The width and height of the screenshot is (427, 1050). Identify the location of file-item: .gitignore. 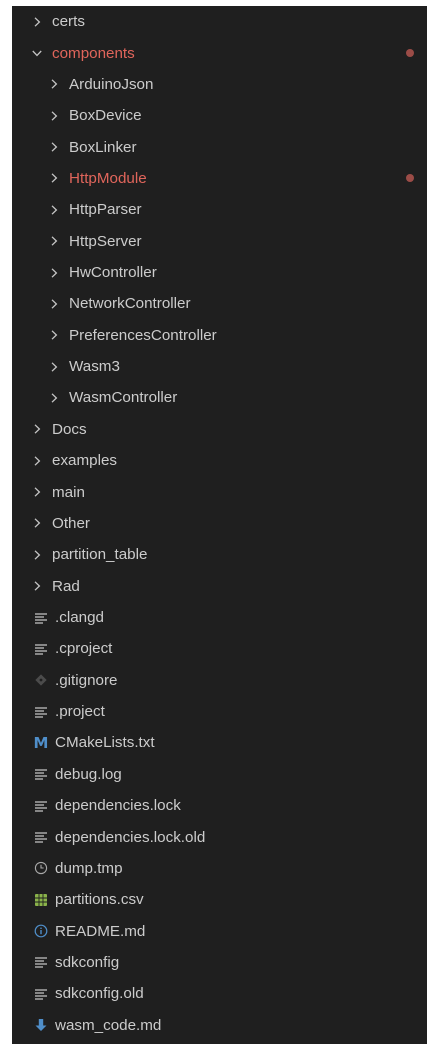
(219, 680).